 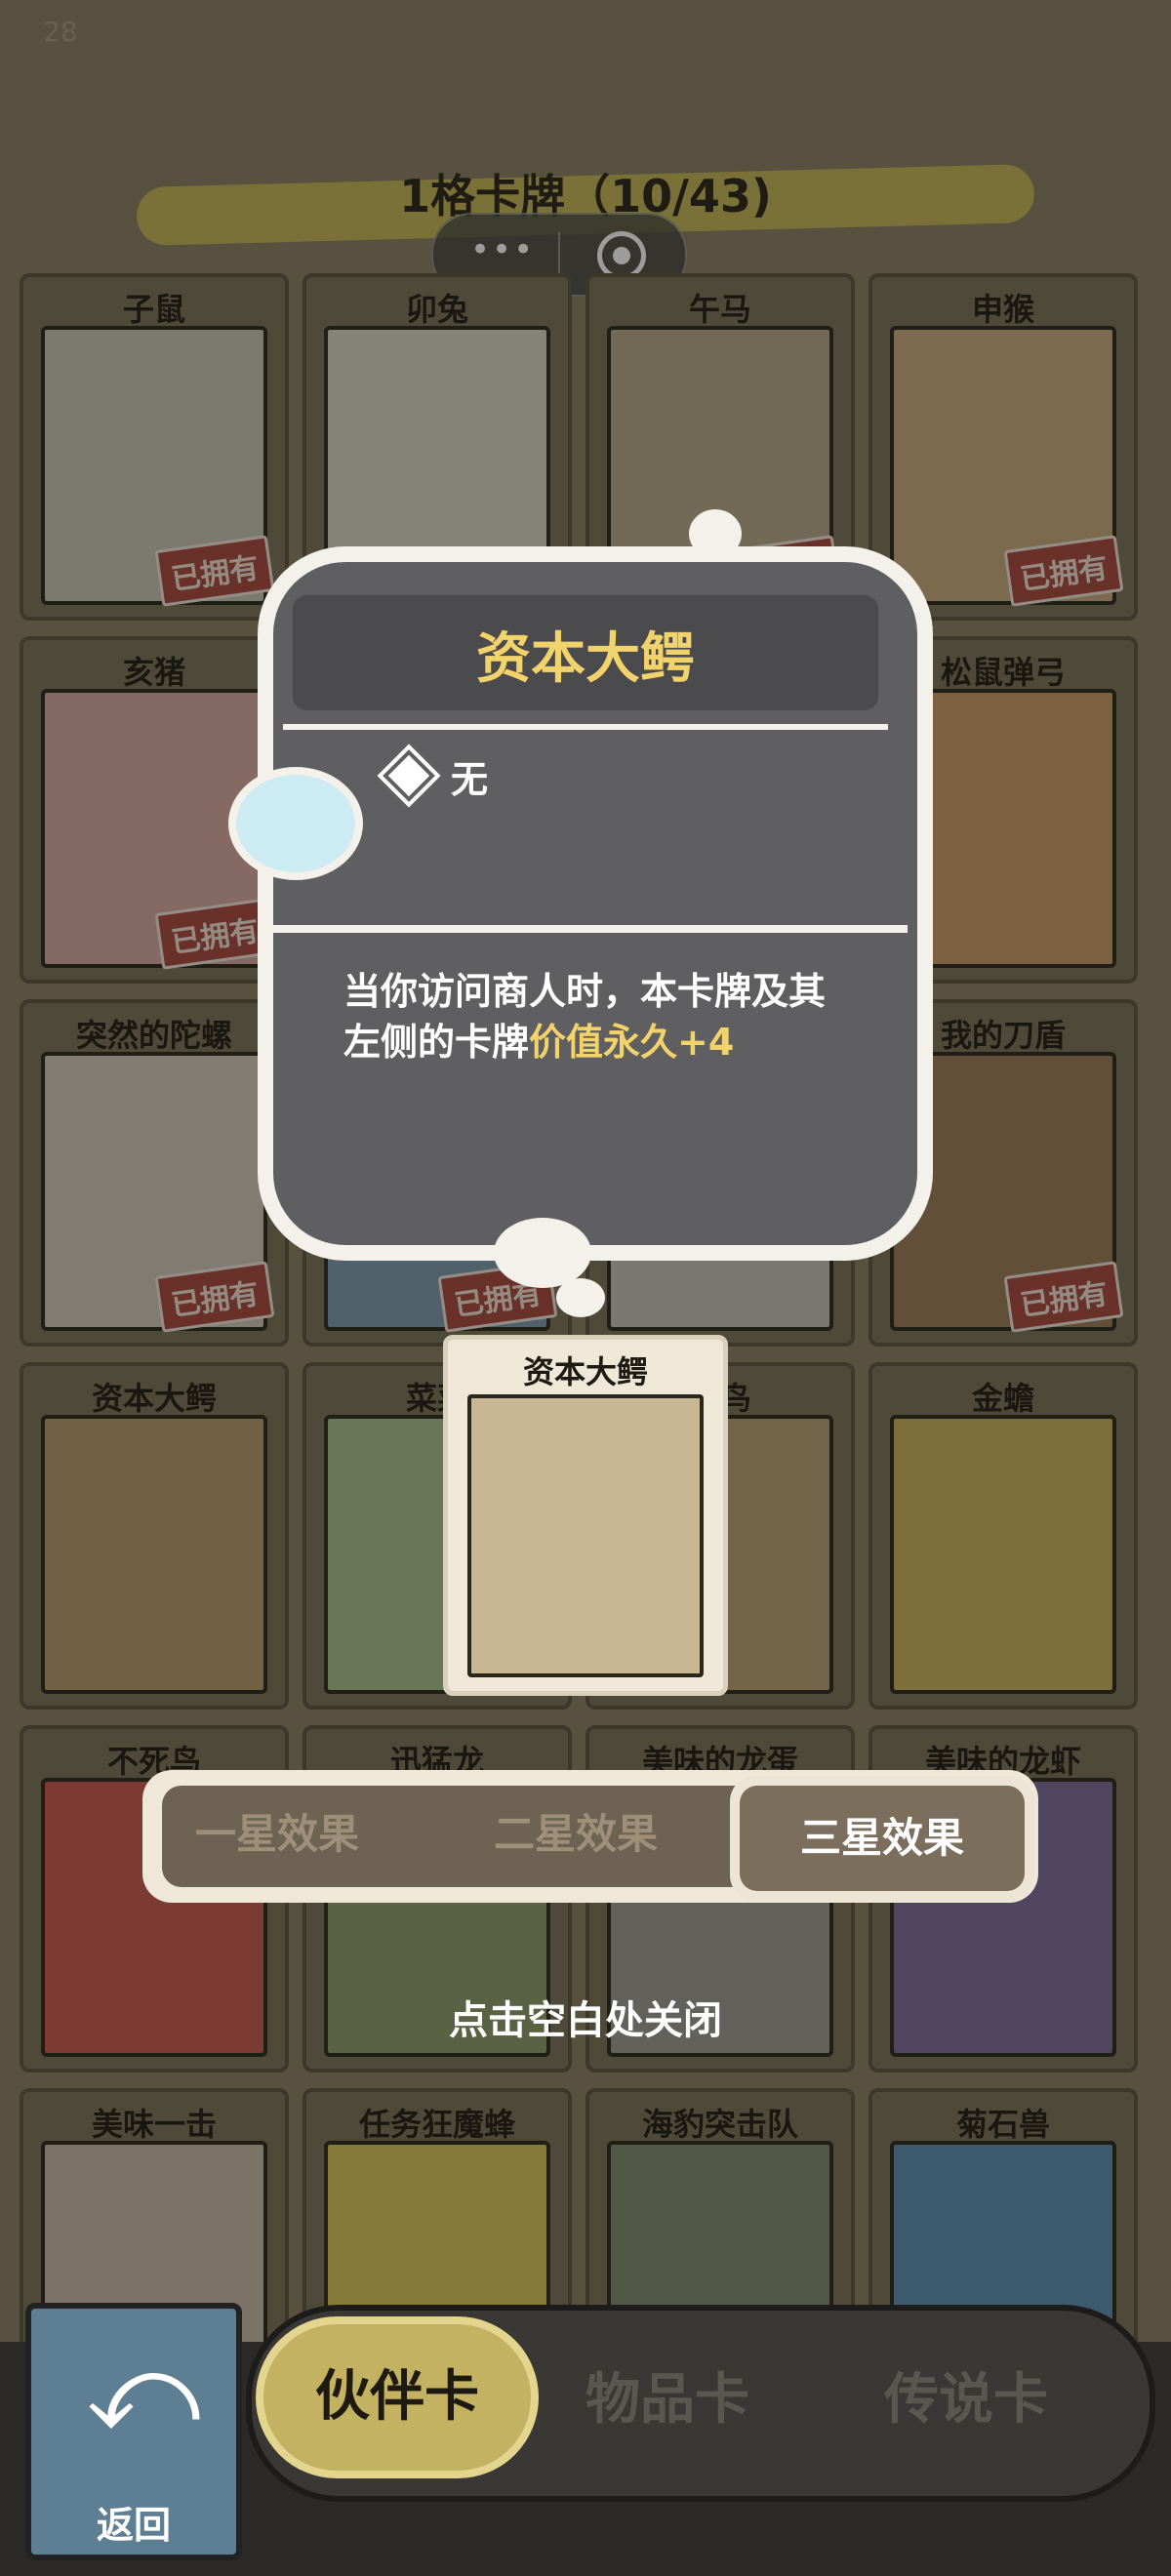 I want to click on close-hint: 点击空白处关闭, so click(x=585, y=2020).